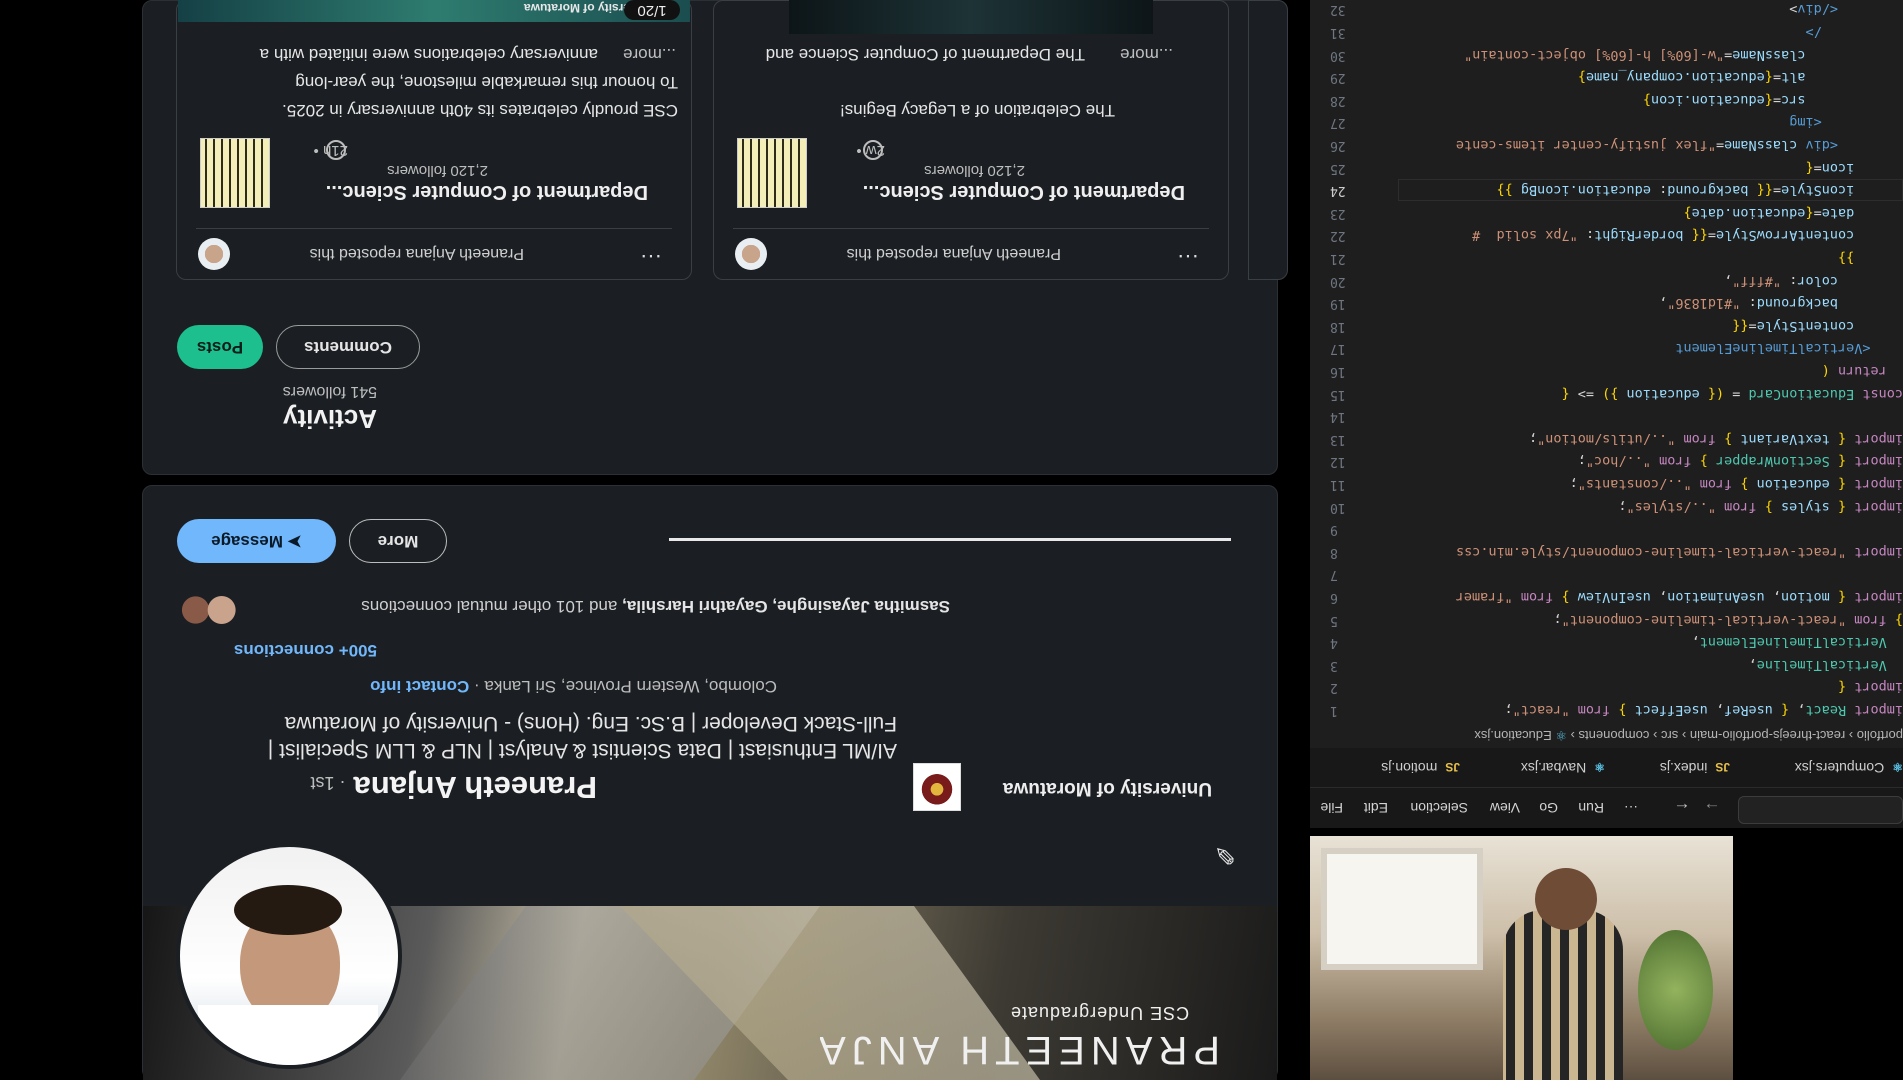  What do you see at coordinates (1669, 735) in the screenshot?
I see `breadcrumb-item: src` at bounding box center [1669, 735].